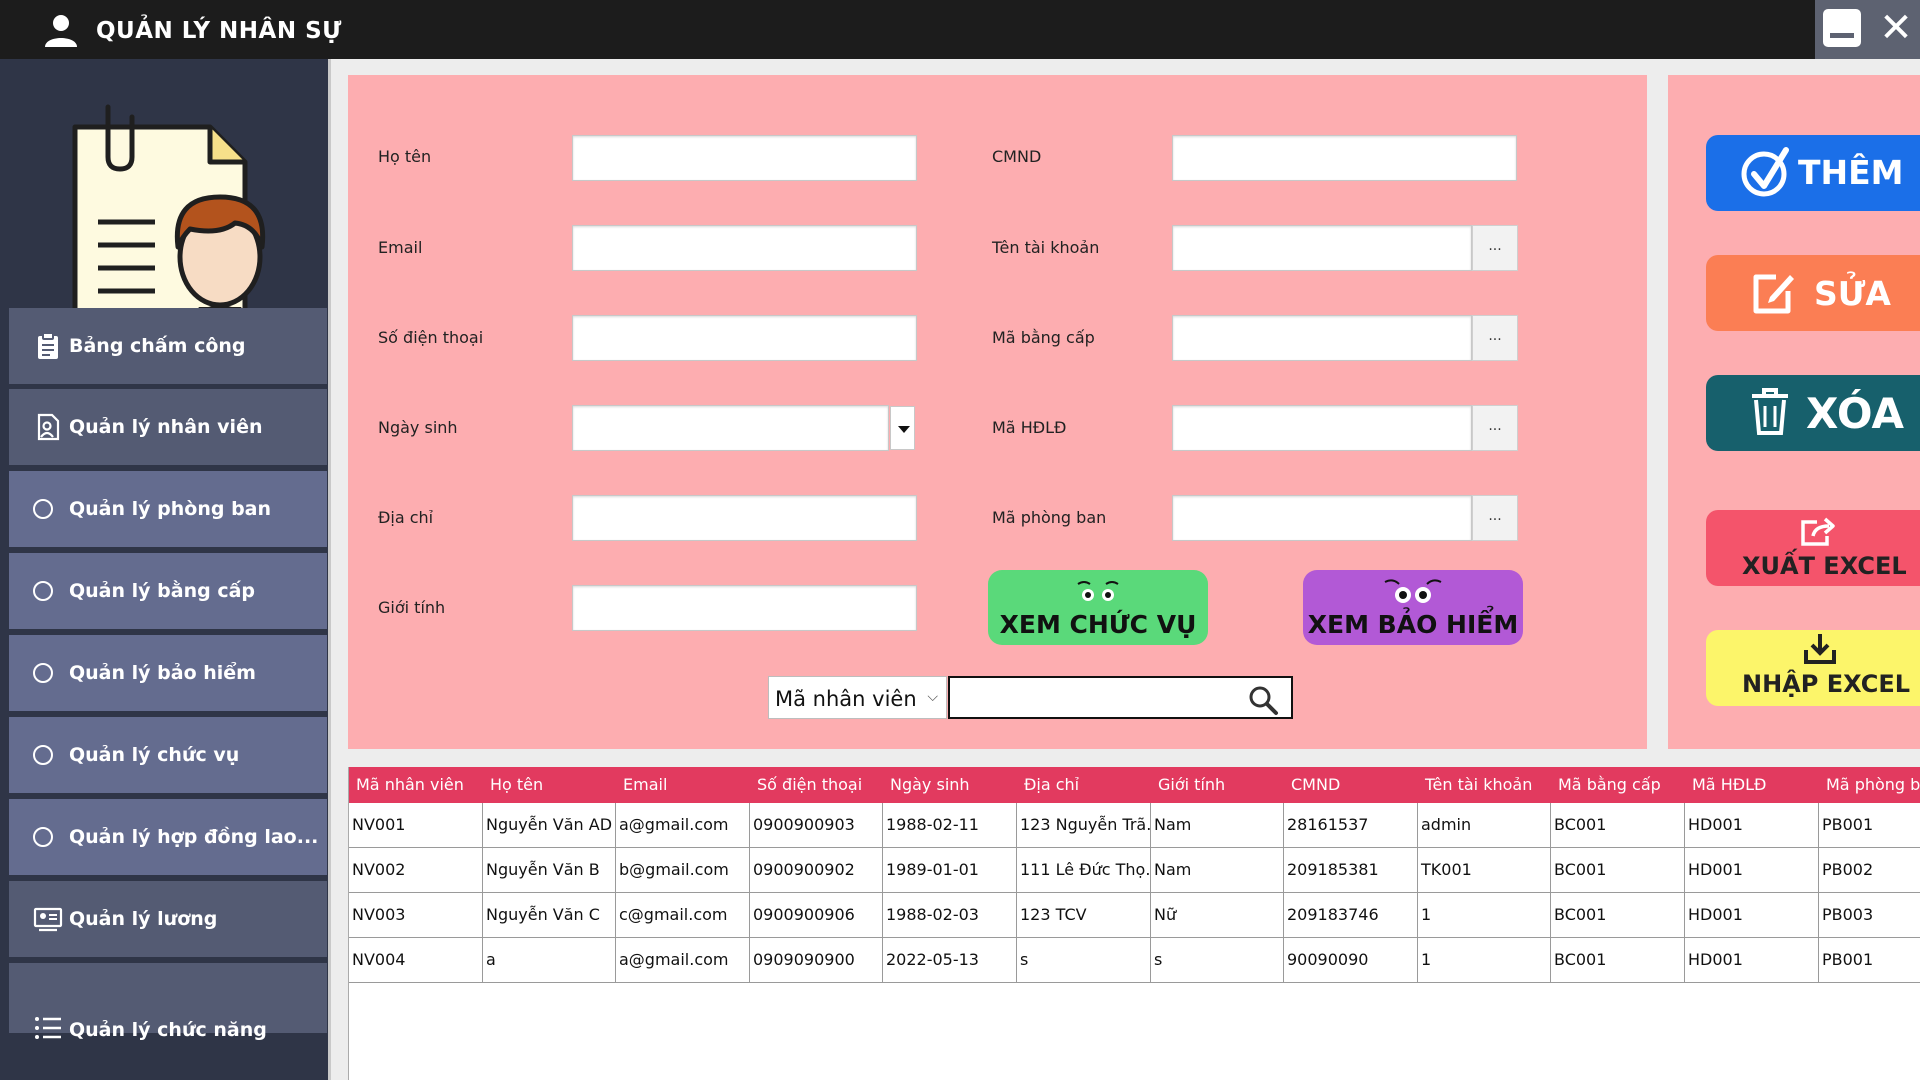 Image resolution: width=1920 pixels, height=1080 pixels. I want to click on degree-code-input, so click(1322, 338).